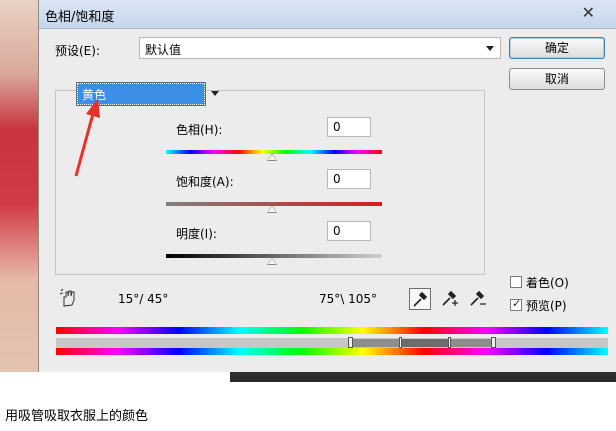  I want to click on lightness-slider-thumb, so click(272, 261).